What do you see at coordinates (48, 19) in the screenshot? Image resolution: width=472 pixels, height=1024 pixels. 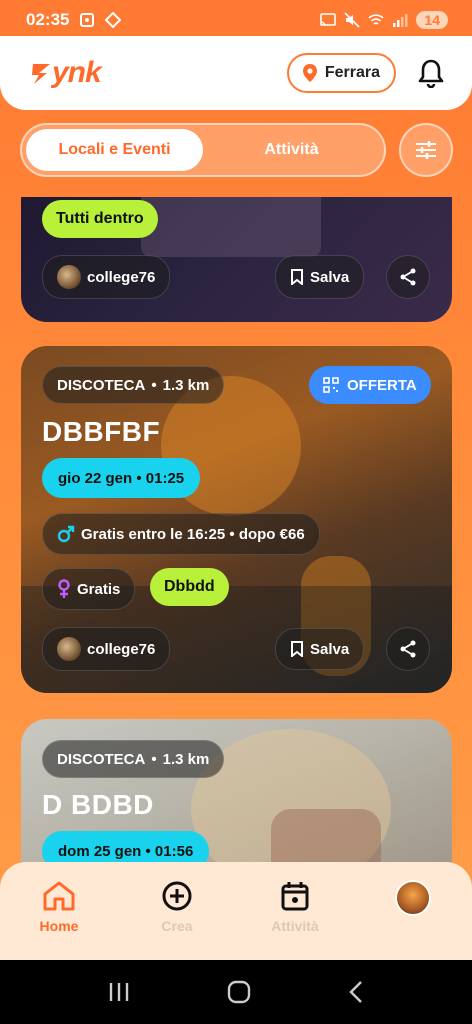 I see `status-time: 02:35` at bounding box center [48, 19].